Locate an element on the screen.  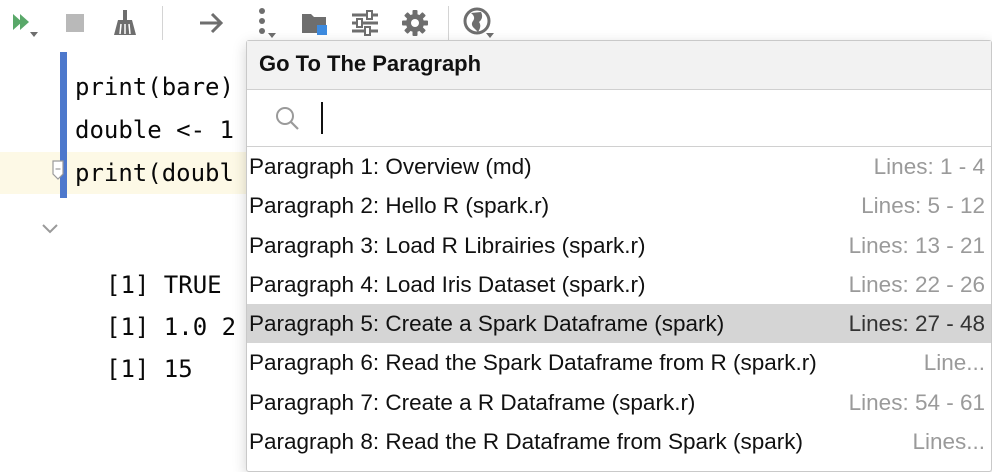
code-line: print(bare) is located at coordinates (154, 87).